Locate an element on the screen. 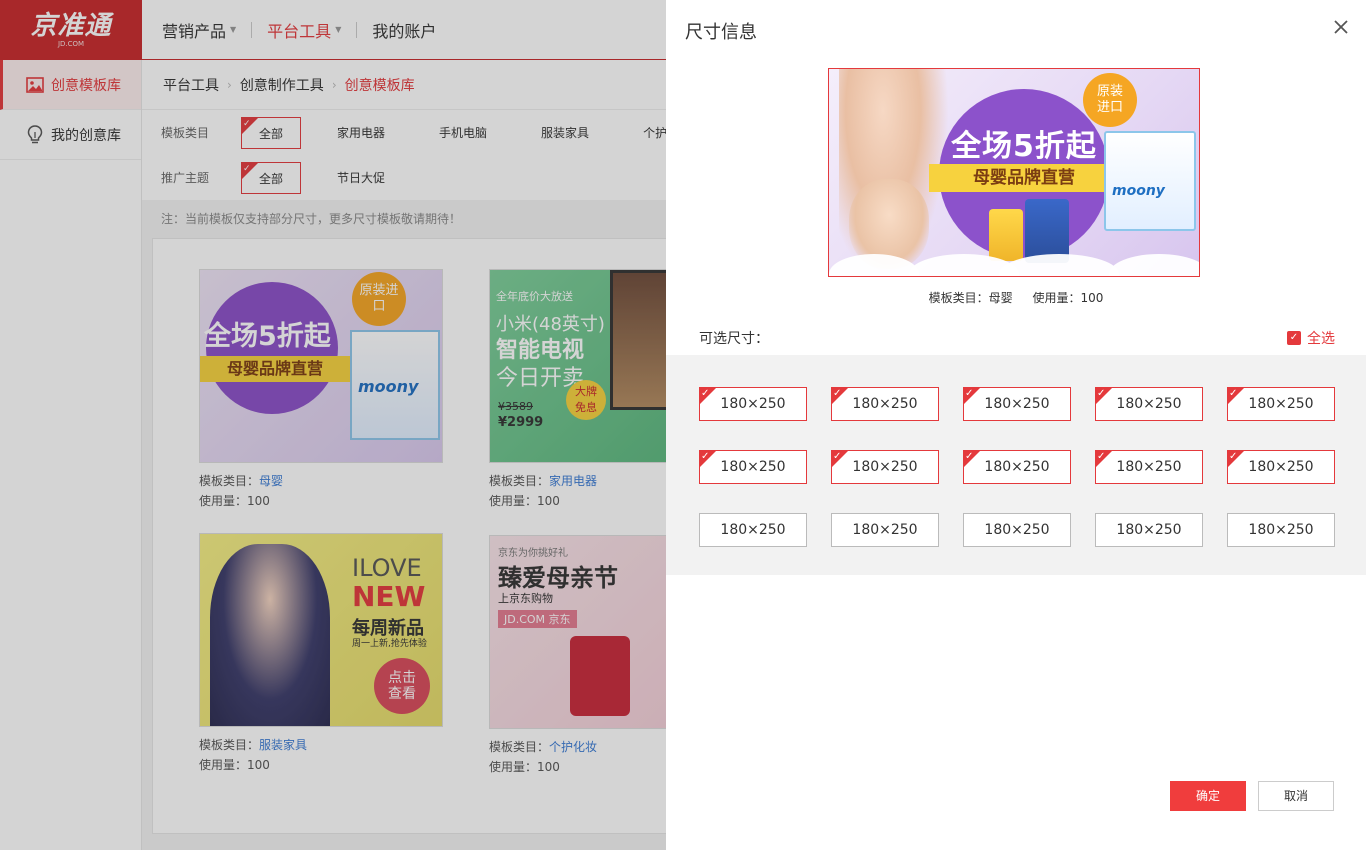  preview-category: 模板类目：母婴 is located at coordinates (970, 298).